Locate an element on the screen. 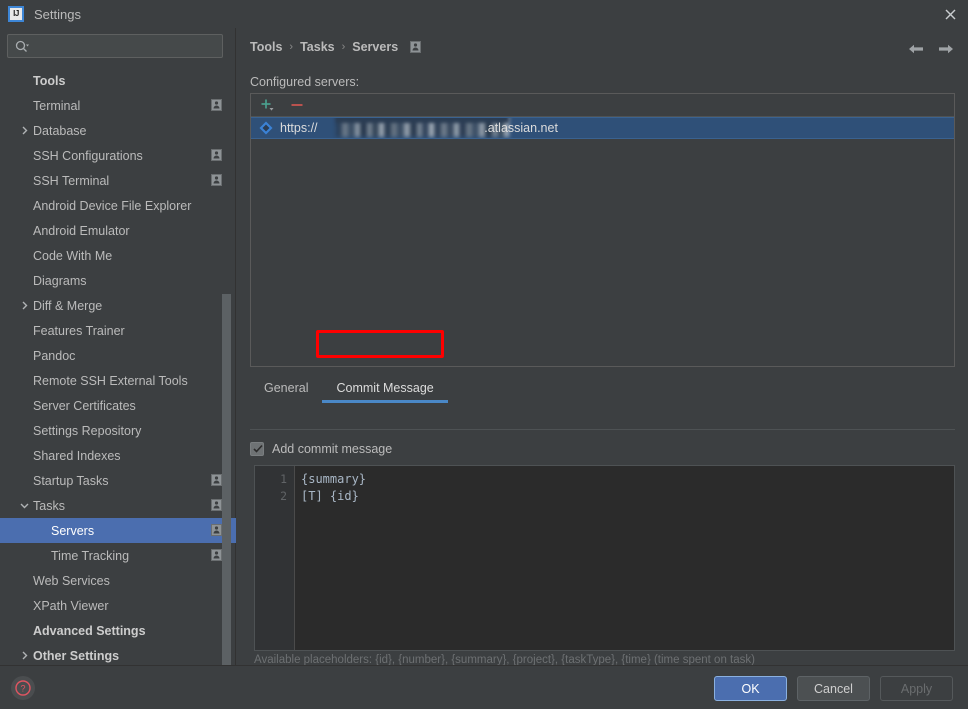  sidebar-item-xpath-viewer: XPath Viewer is located at coordinates (118, 605).